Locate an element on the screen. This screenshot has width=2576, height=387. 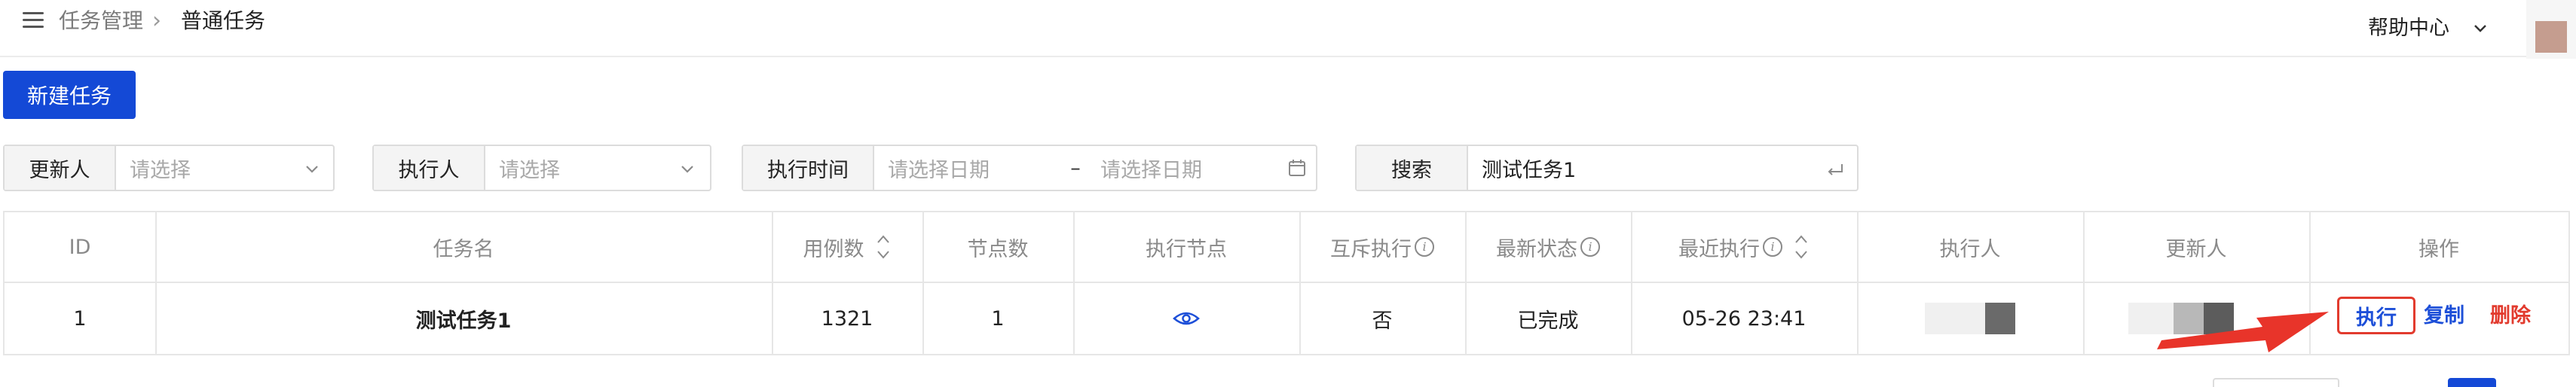
menu-icon is located at coordinates (33, 20).